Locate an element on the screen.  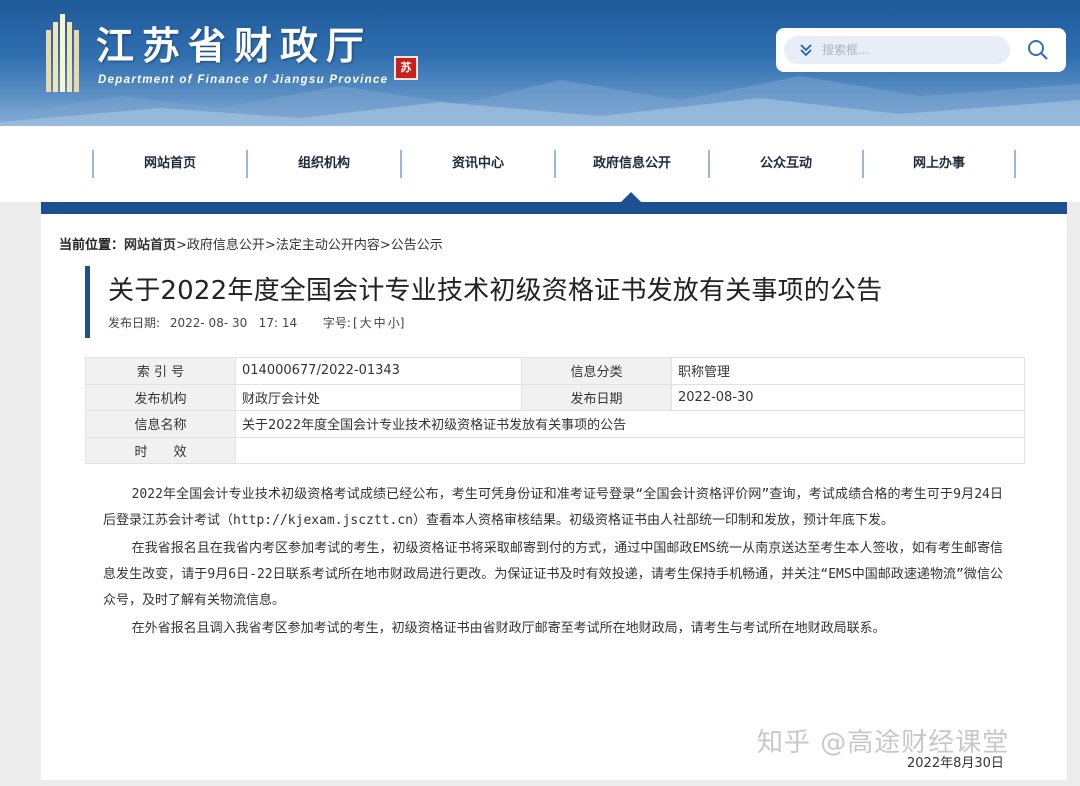
nav-item-online-service: 网上办事 is located at coordinates (939, 164).